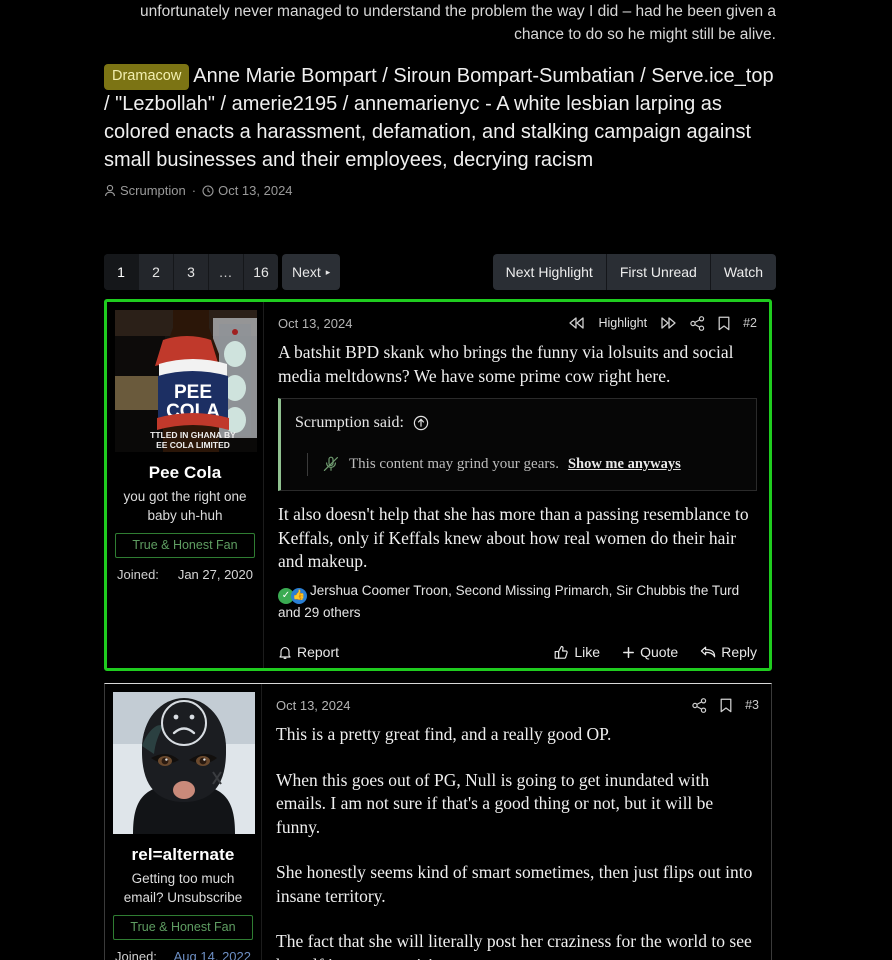 The width and height of the screenshot is (892, 960). I want to click on rewind-icon, so click(576, 323).